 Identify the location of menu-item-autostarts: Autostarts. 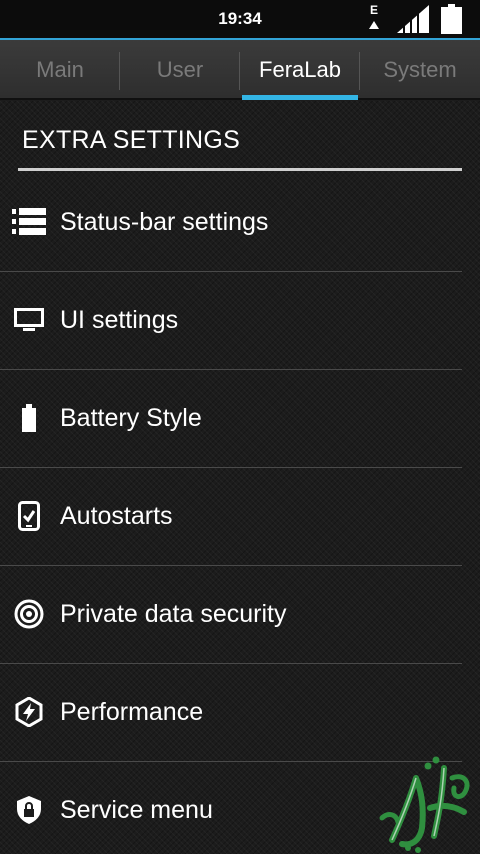
(240, 516).